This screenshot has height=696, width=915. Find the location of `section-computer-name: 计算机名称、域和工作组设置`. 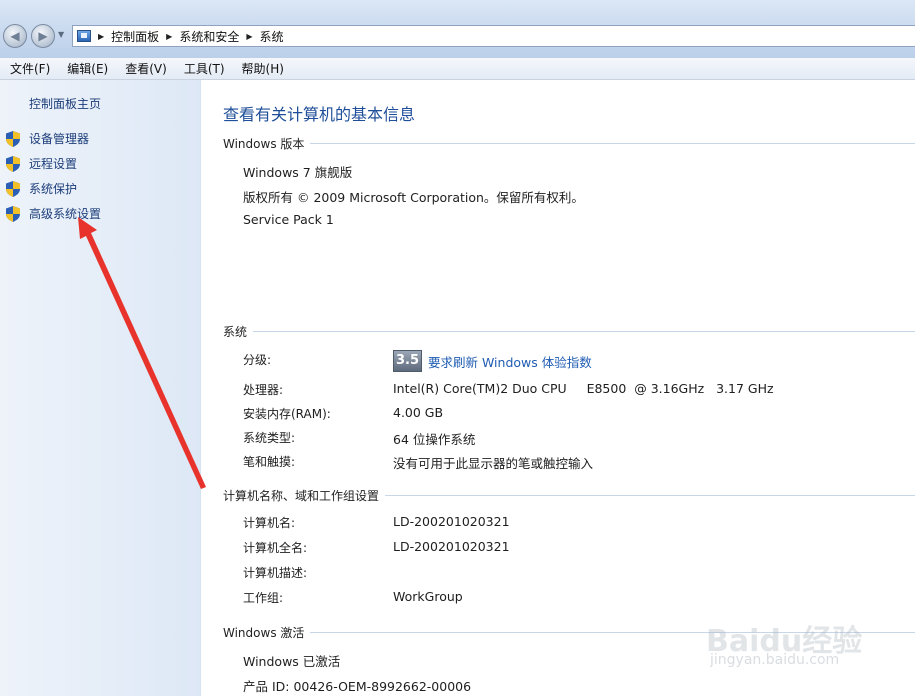

section-computer-name: 计算机名称、域和工作组设置 is located at coordinates (569, 495).